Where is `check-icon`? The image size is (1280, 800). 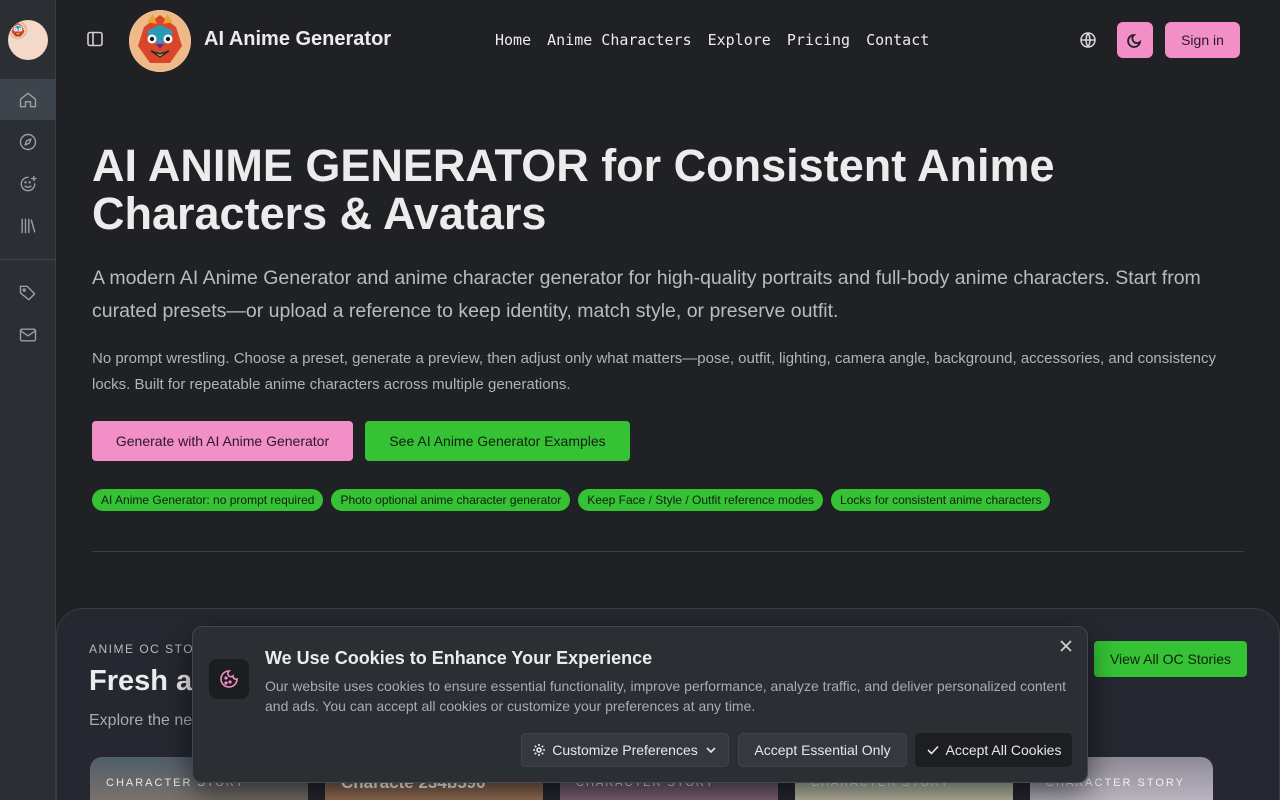 check-icon is located at coordinates (932, 750).